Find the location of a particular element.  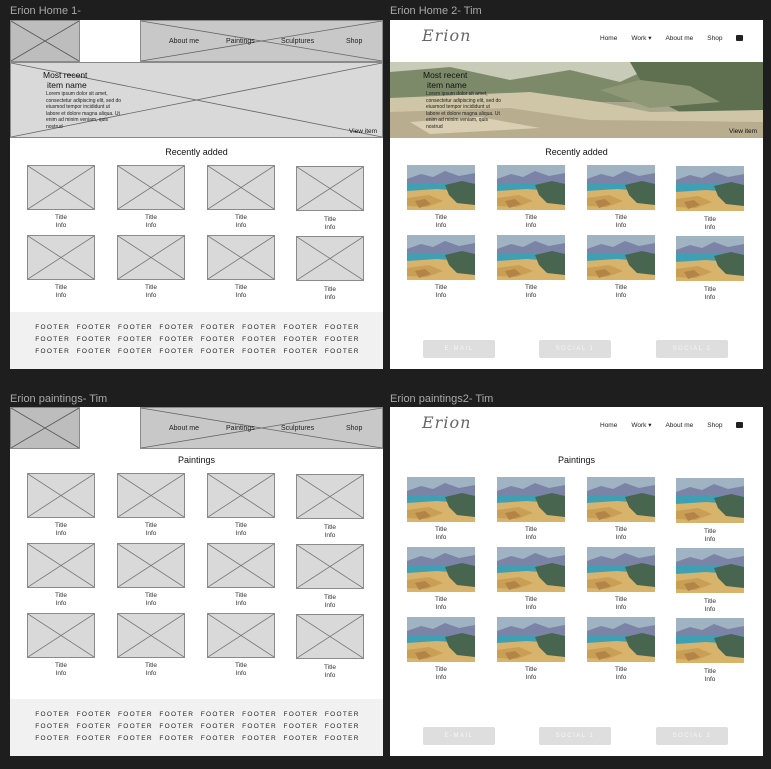

cart-icon is located at coordinates (740, 38).